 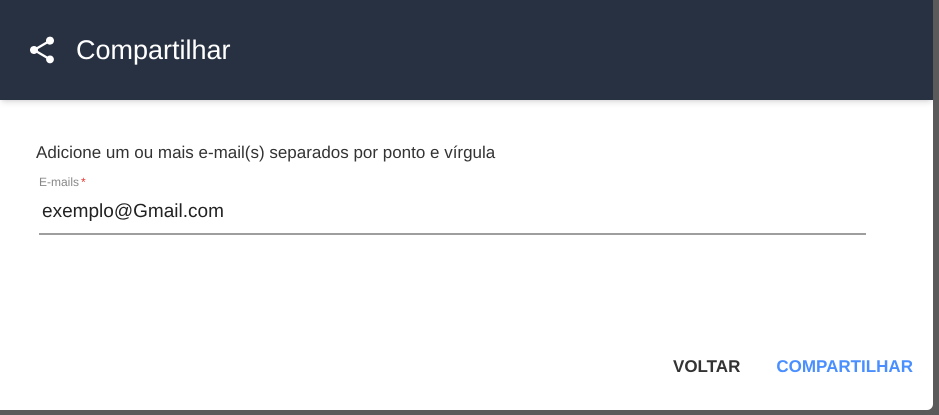 I want to click on back-button: VOLTAR, so click(x=706, y=366).